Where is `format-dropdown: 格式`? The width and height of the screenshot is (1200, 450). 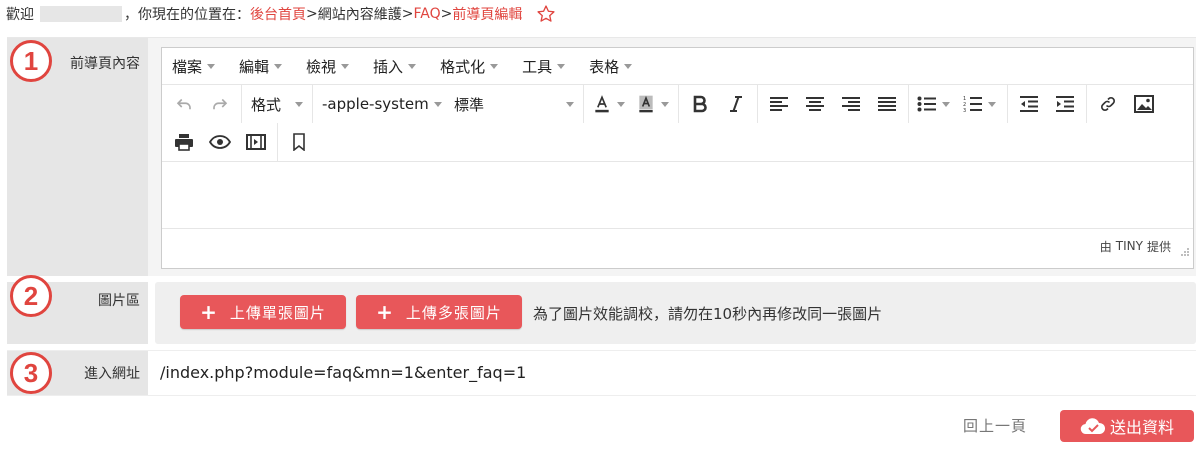
format-dropdown: 格式 is located at coordinates (277, 104).